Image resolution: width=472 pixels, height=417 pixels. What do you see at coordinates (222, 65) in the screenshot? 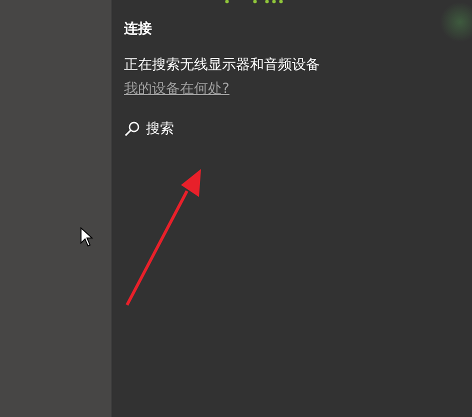
I see `status-text: 正在搜索无线显示器和音频设备` at bounding box center [222, 65].